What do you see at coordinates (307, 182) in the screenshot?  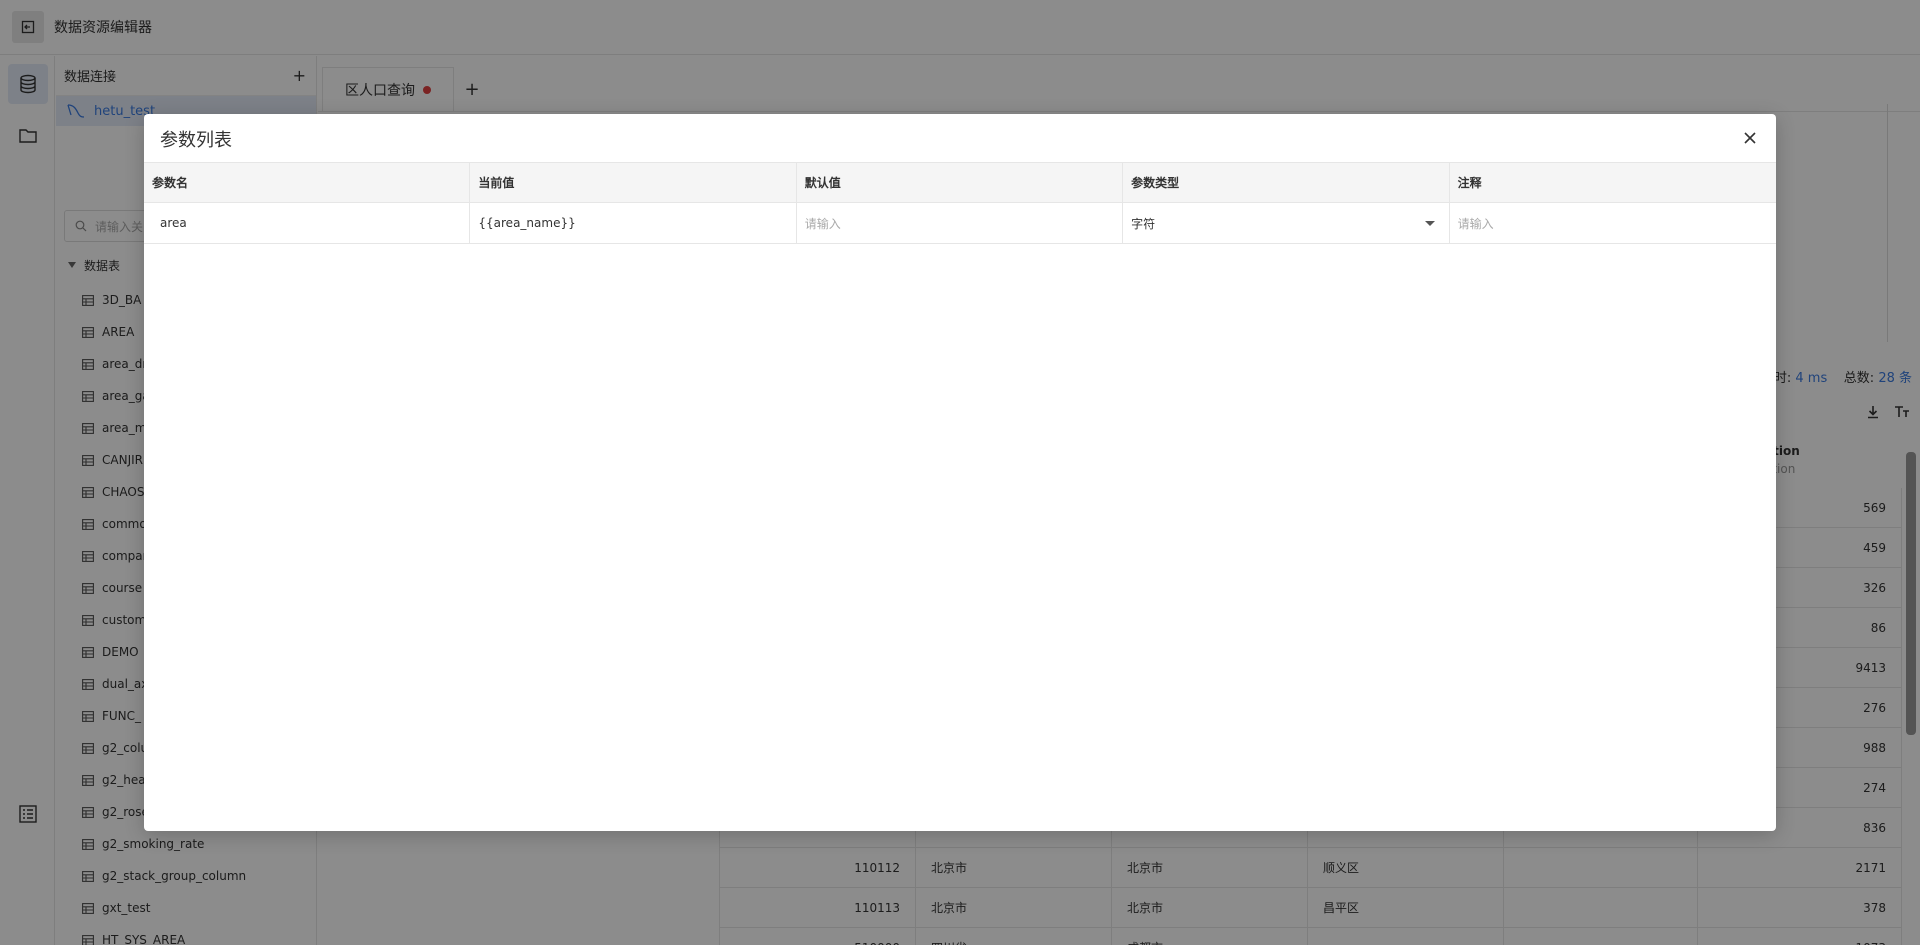 I see `col-param-name: 参数名` at bounding box center [307, 182].